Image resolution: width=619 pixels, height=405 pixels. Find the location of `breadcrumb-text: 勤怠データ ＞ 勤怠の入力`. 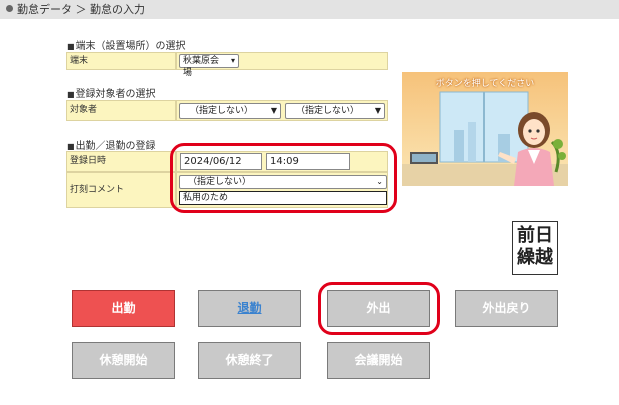

breadcrumb-text: 勤怠データ ＞ 勤怠の入力 is located at coordinates (81, 9).